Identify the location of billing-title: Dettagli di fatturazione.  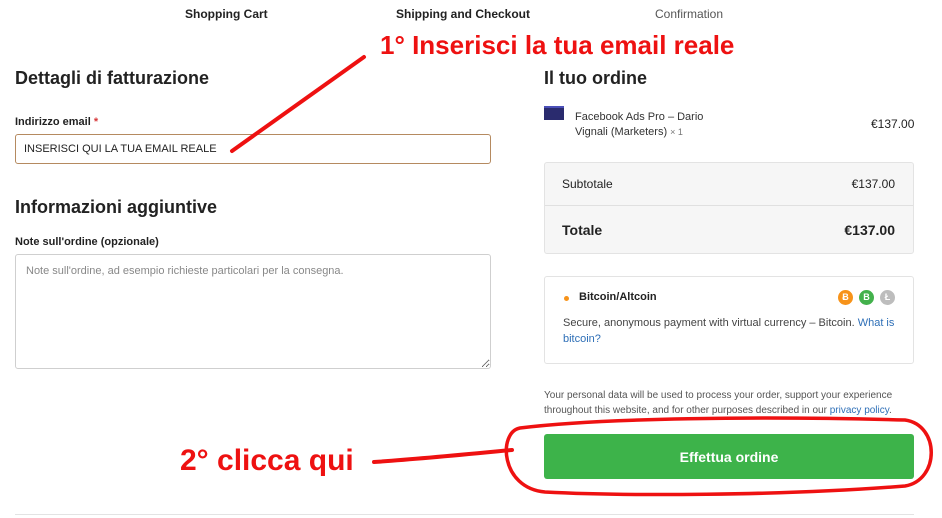
(112, 78).